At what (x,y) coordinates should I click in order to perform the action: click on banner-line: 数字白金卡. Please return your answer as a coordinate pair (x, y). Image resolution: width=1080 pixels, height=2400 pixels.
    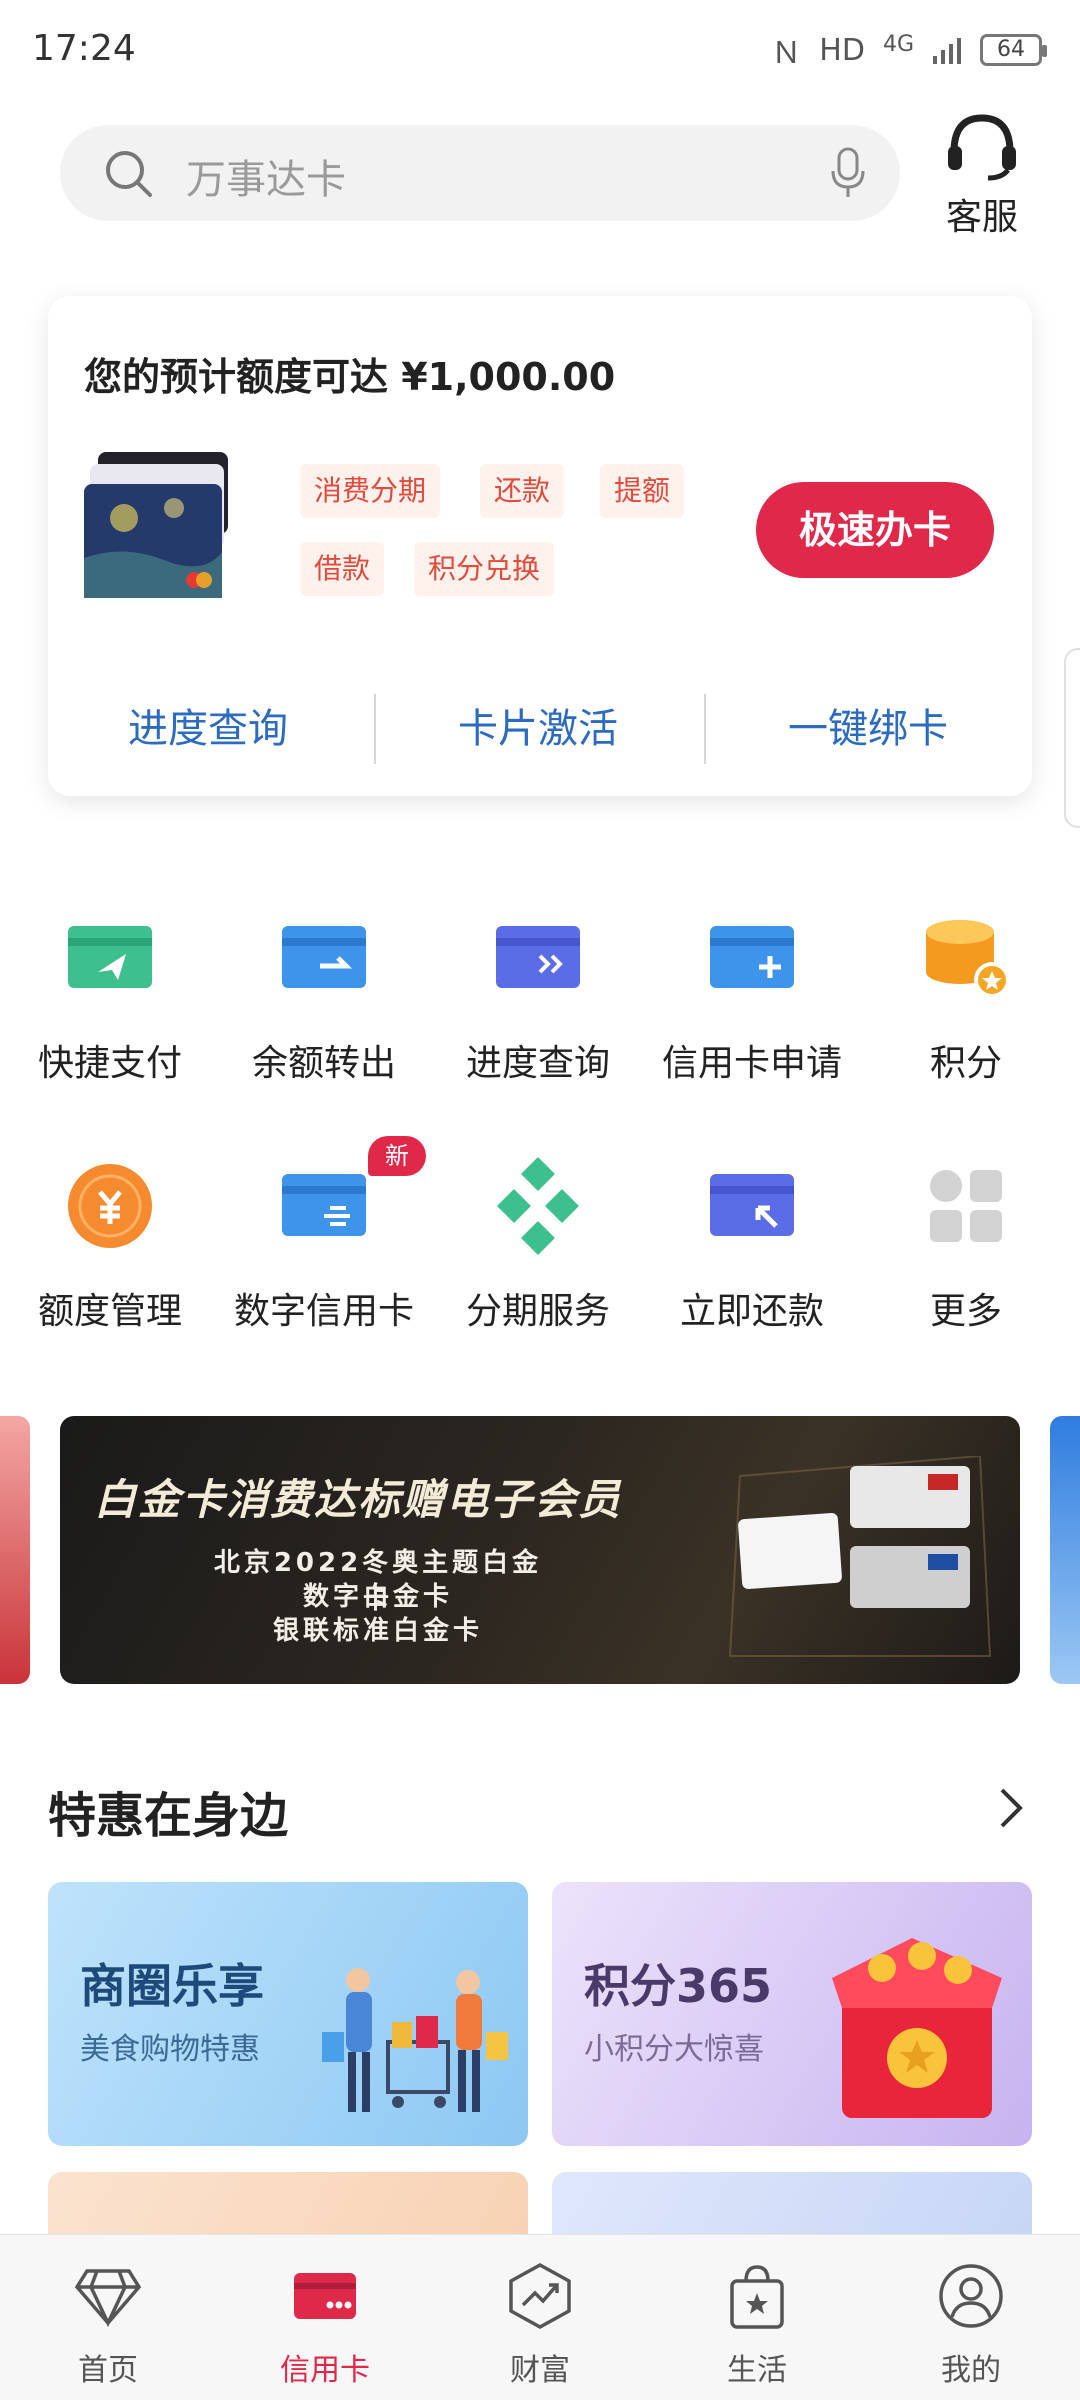
    Looking at the image, I should click on (377, 1597).